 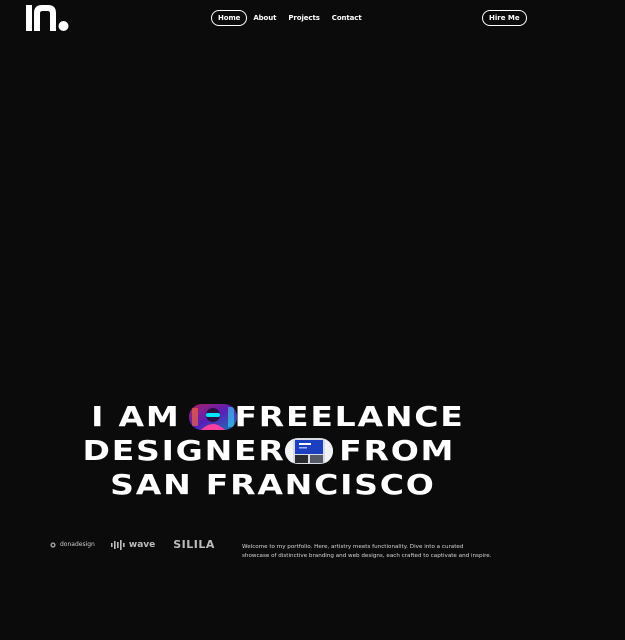 I want to click on logo-icon, so click(x=48, y=17).